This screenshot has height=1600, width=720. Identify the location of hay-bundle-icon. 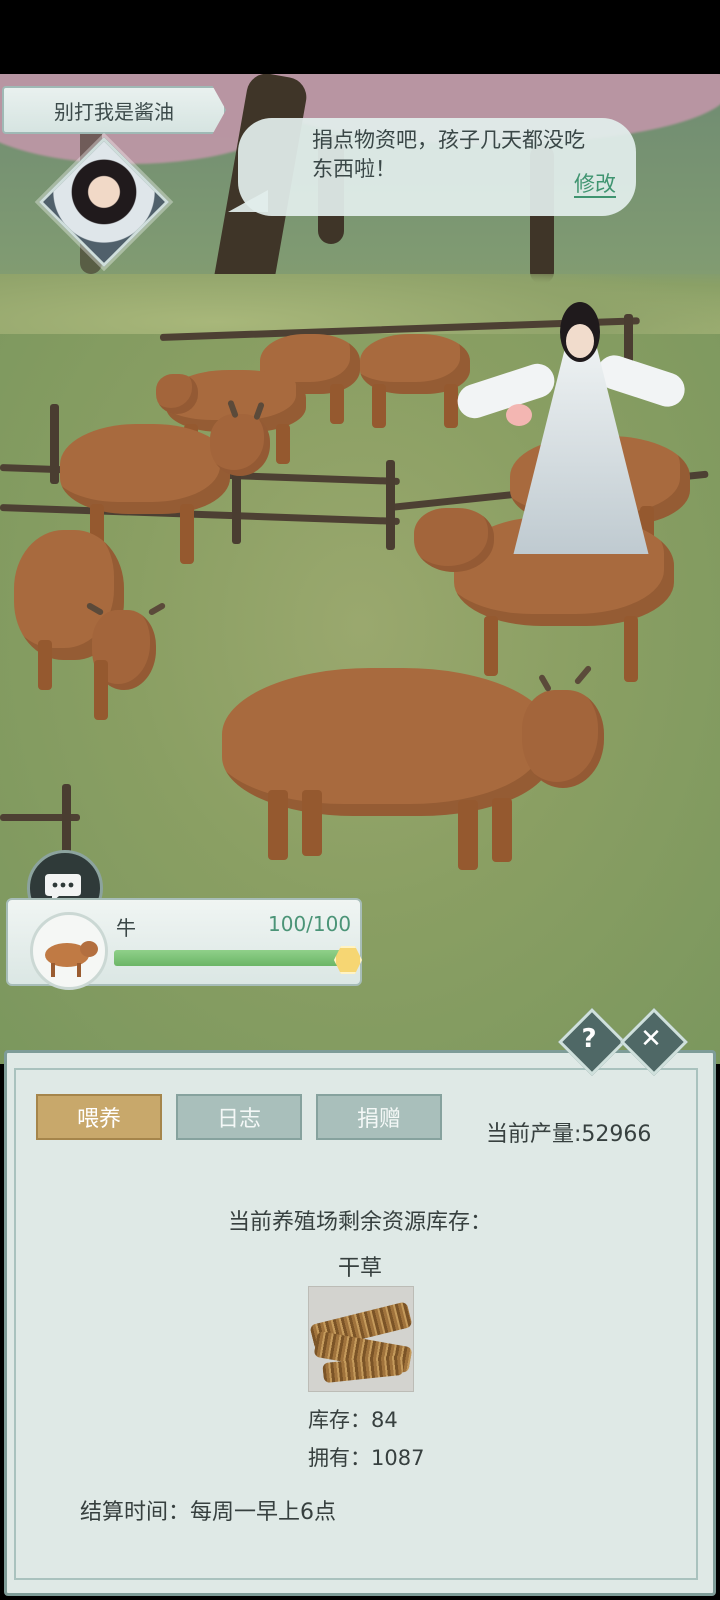
(361, 1339).